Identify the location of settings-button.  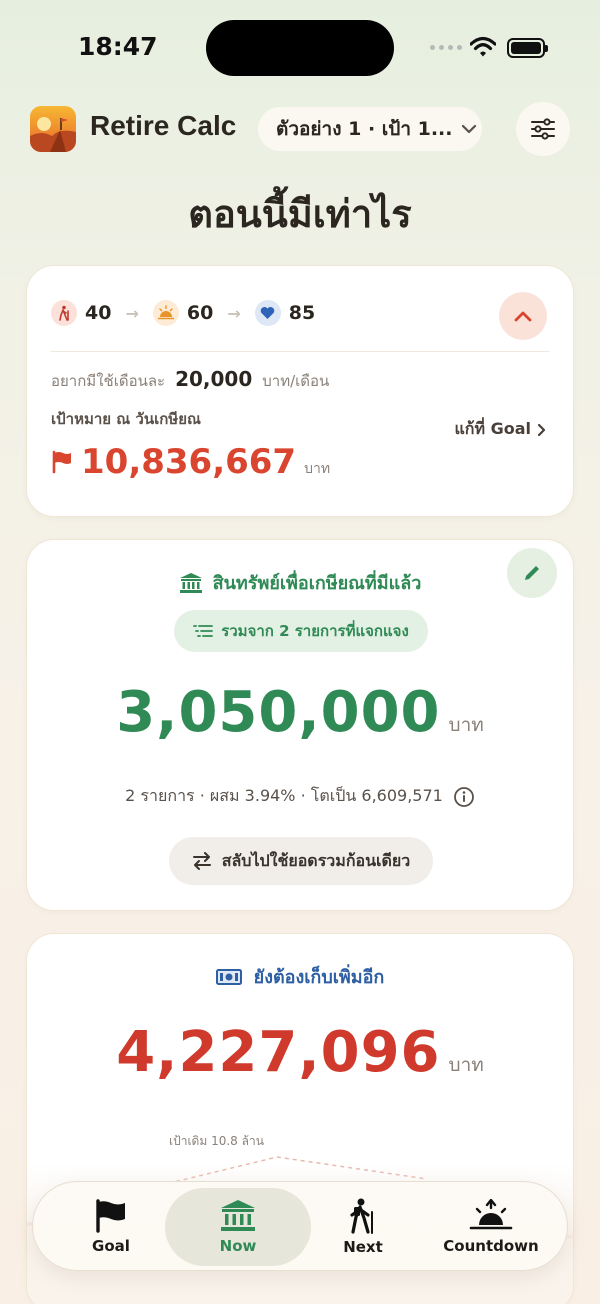
(543, 129).